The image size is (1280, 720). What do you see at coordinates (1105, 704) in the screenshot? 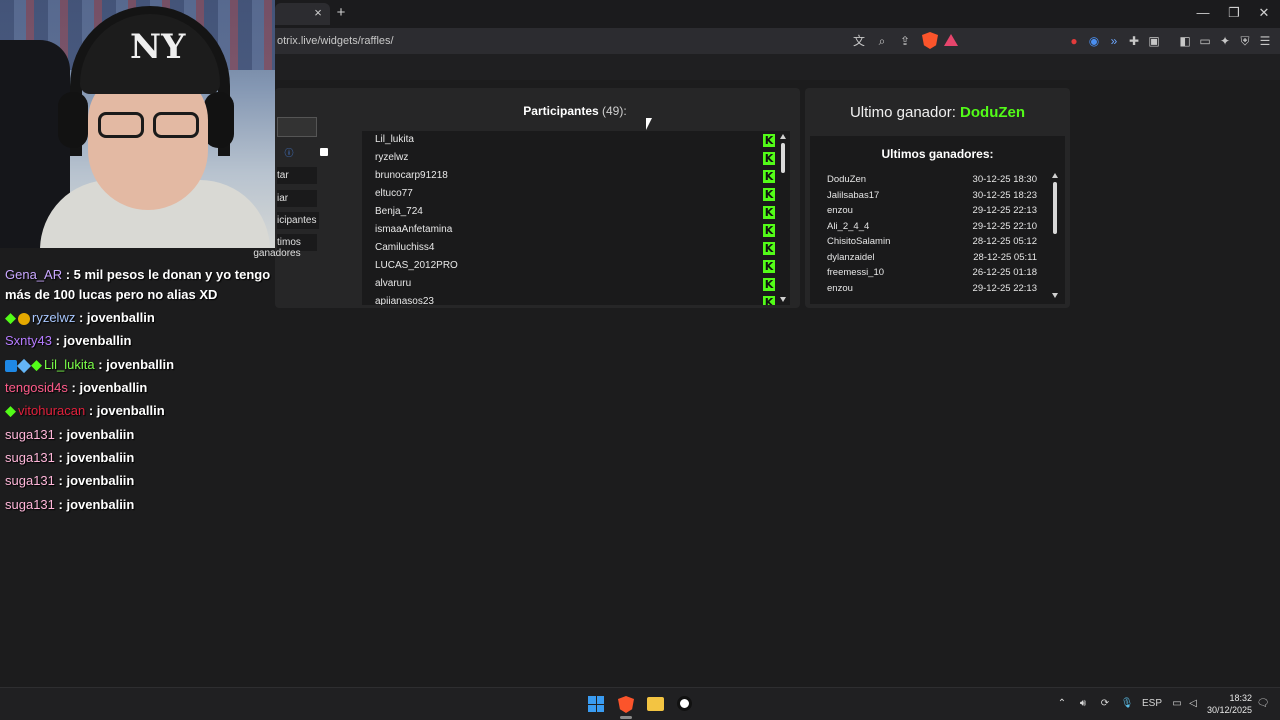
I see `sync-icon: ⟳` at bounding box center [1105, 704].